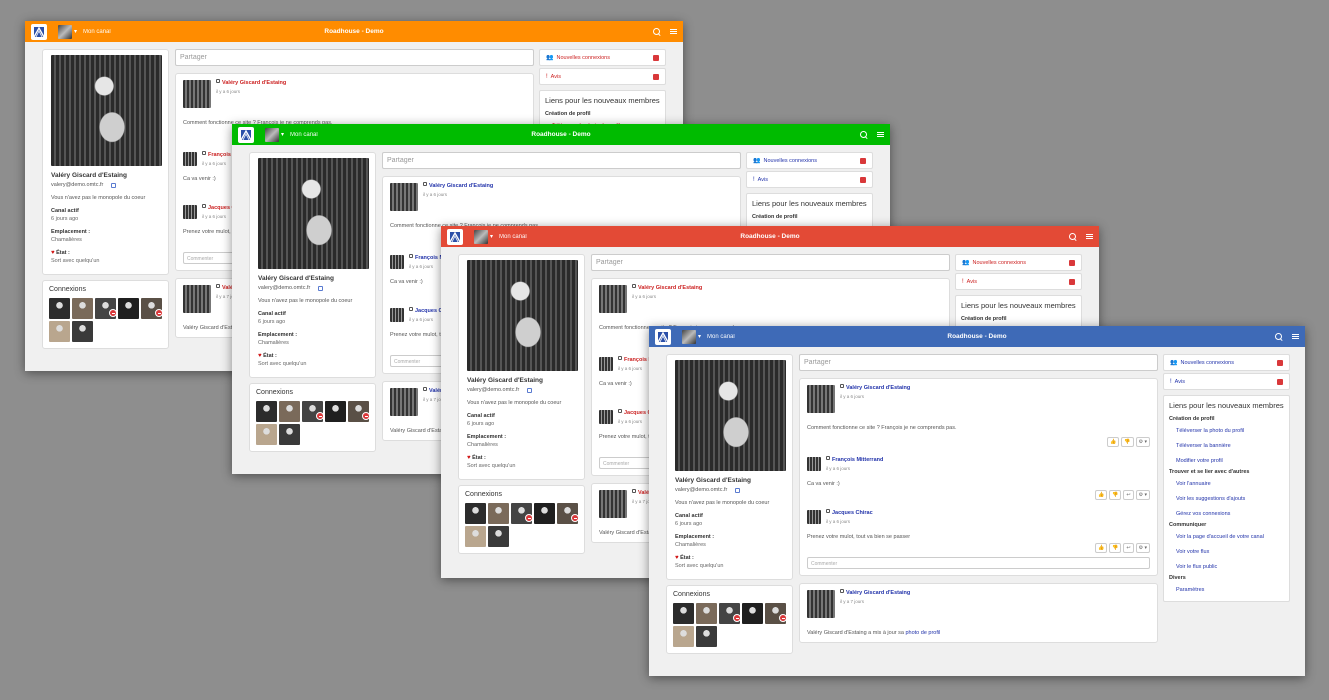 This screenshot has width=1329, height=700. Describe the element at coordinates (857, 460) in the screenshot. I see `comment-author: François Mitterrand` at that location.